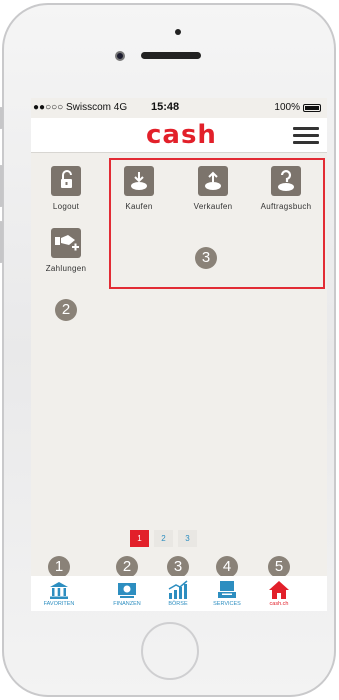  Describe the element at coordinates (279, 604) in the screenshot. I see `tab-cash-ch-label: cash.ch` at that location.